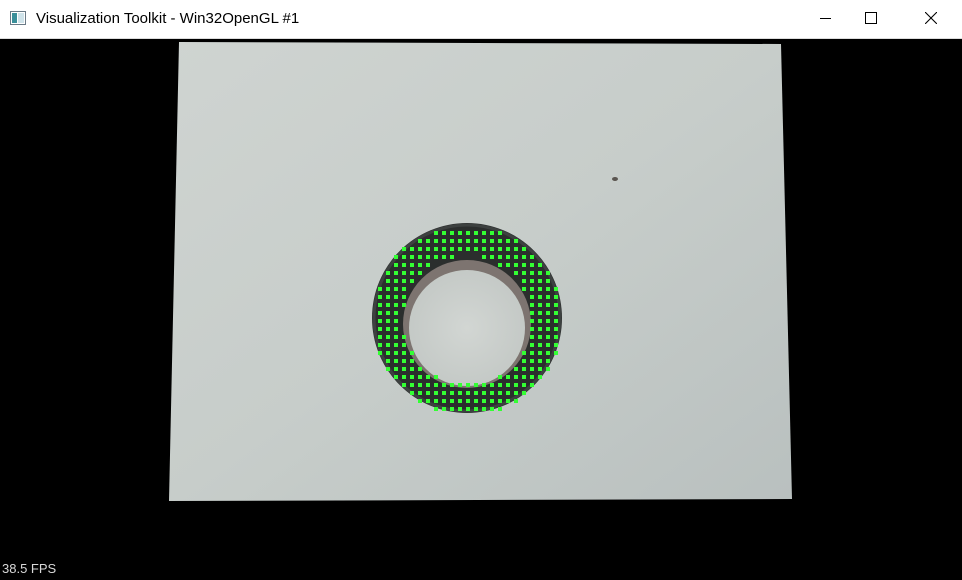 The height and width of the screenshot is (580, 962). What do you see at coordinates (825, 19) in the screenshot?
I see `minimize-button` at bounding box center [825, 19].